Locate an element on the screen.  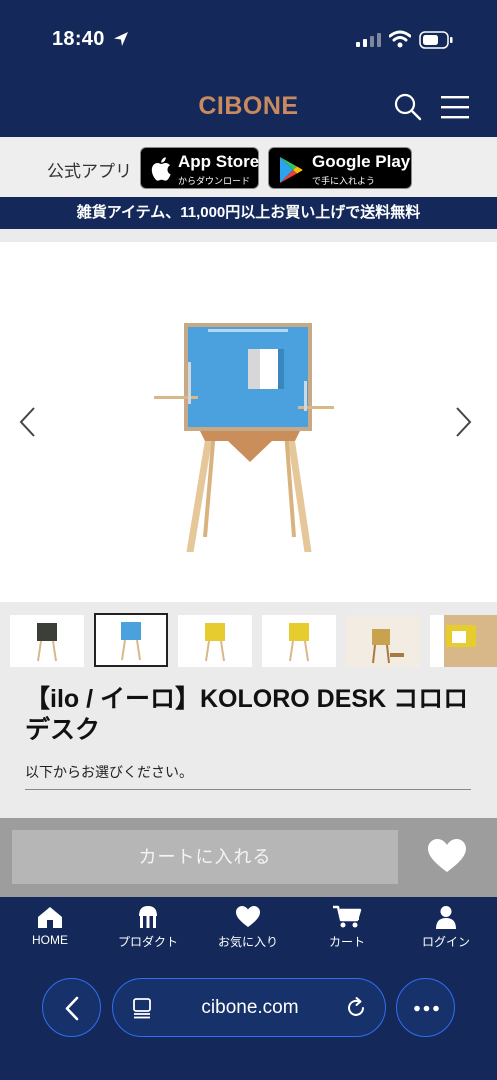
nav-products-label: プロダクト is located at coordinates (147, 942).